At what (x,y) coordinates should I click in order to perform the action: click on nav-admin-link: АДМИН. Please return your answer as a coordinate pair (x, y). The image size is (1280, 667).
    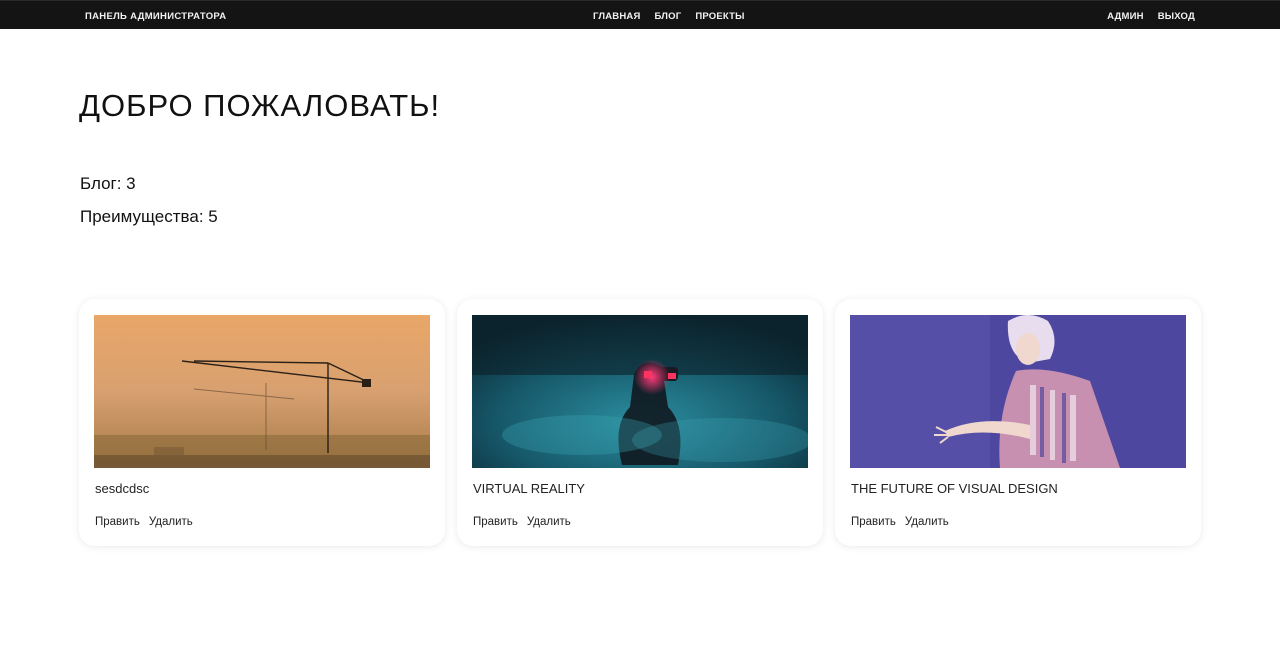
    Looking at the image, I should click on (1125, 16).